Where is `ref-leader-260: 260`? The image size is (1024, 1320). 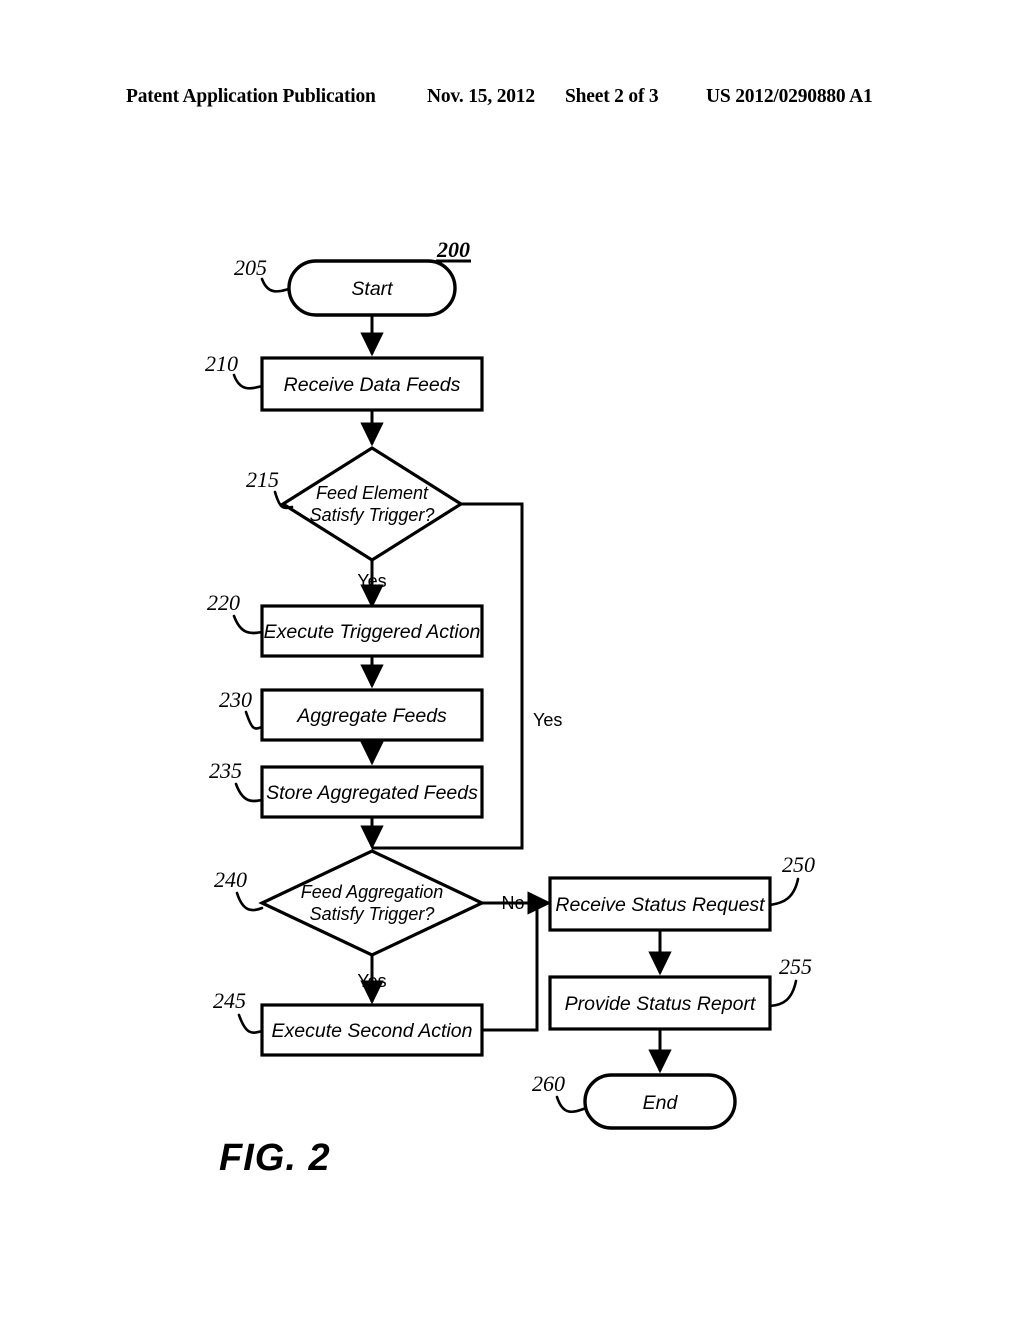
ref-leader-260: 260 is located at coordinates (560, 1092).